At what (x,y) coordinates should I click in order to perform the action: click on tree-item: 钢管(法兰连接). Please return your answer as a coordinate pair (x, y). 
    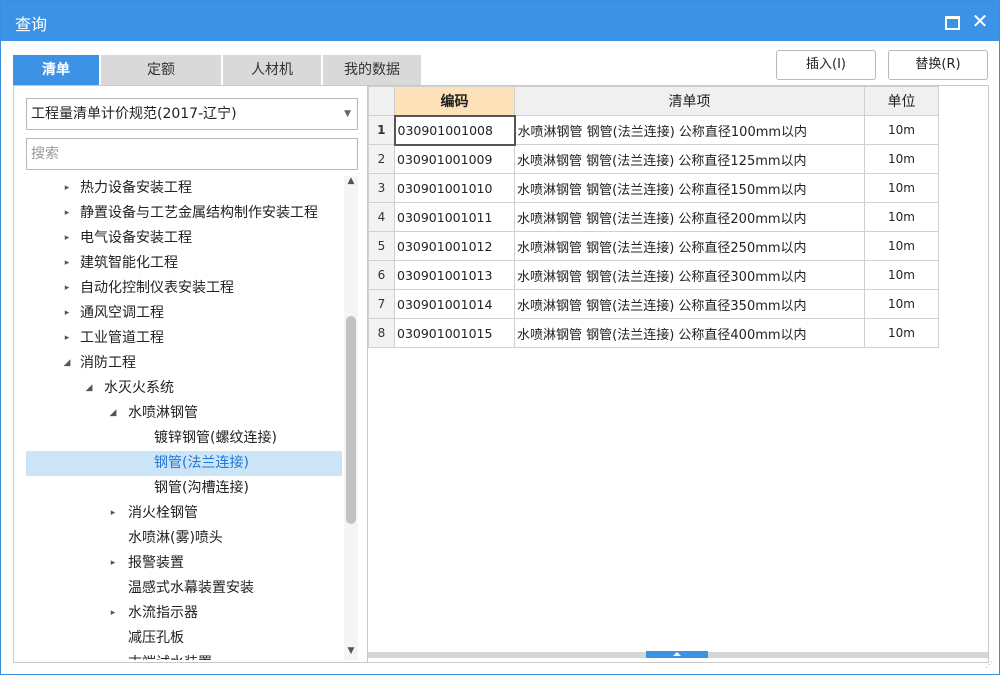
    Looking at the image, I should click on (184, 463).